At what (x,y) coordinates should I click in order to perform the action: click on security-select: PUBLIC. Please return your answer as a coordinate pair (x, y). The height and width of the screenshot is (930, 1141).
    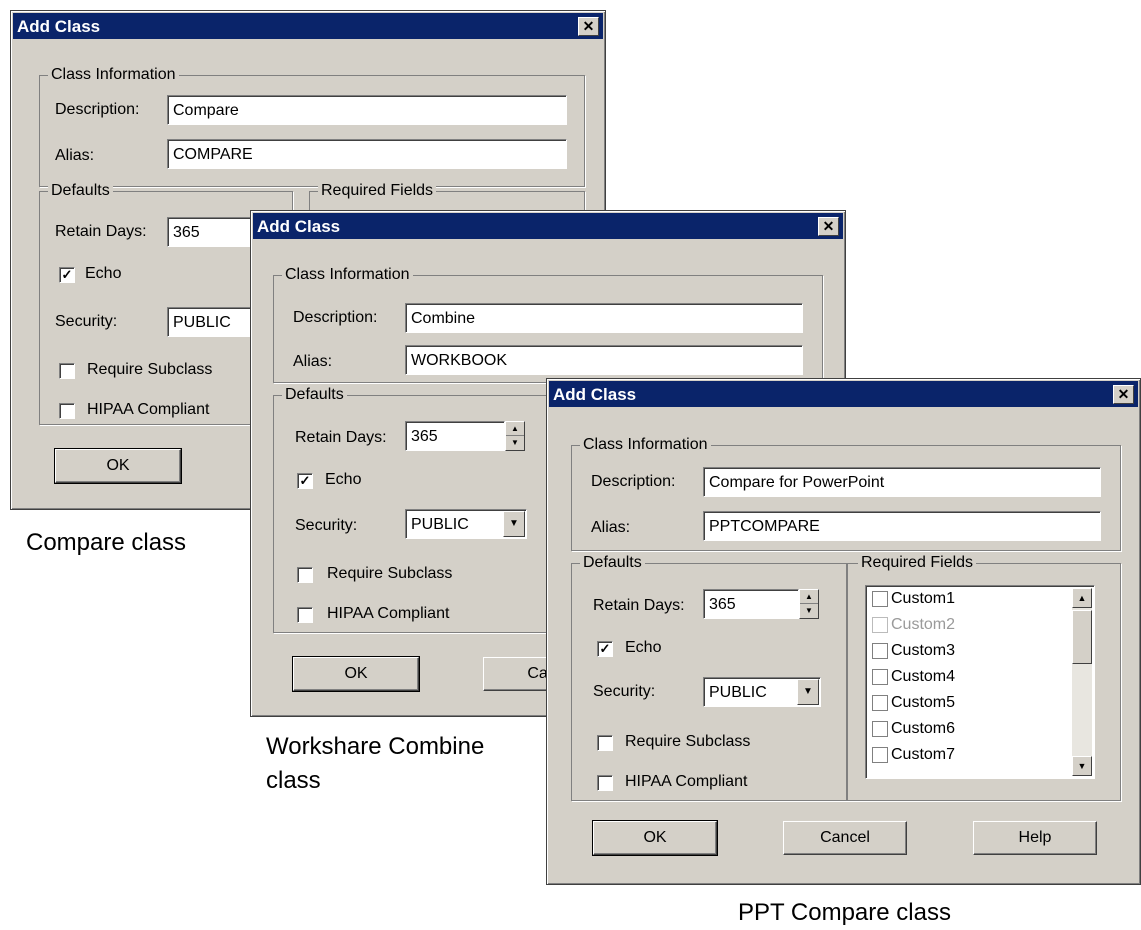
    Looking at the image, I should click on (209, 322).